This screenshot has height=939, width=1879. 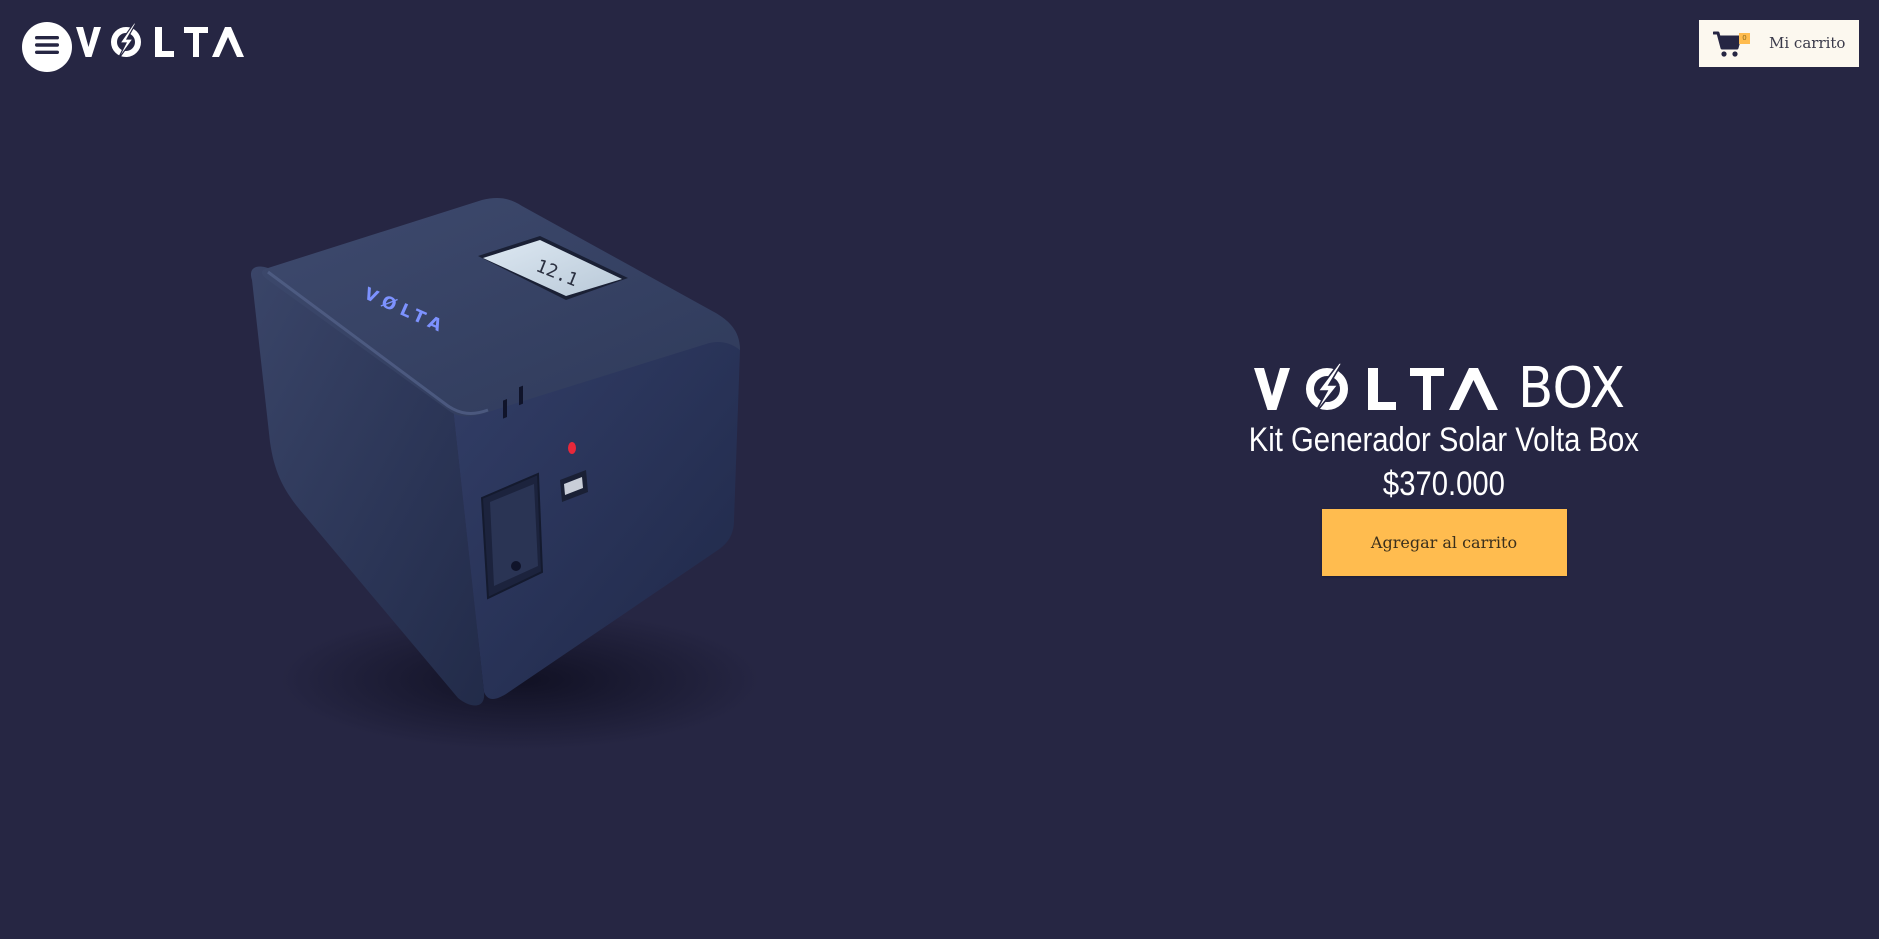 What do you see at coordinates (161, 43) in the screenshot?
I see `site-logo` at bounding box center [161, 43].